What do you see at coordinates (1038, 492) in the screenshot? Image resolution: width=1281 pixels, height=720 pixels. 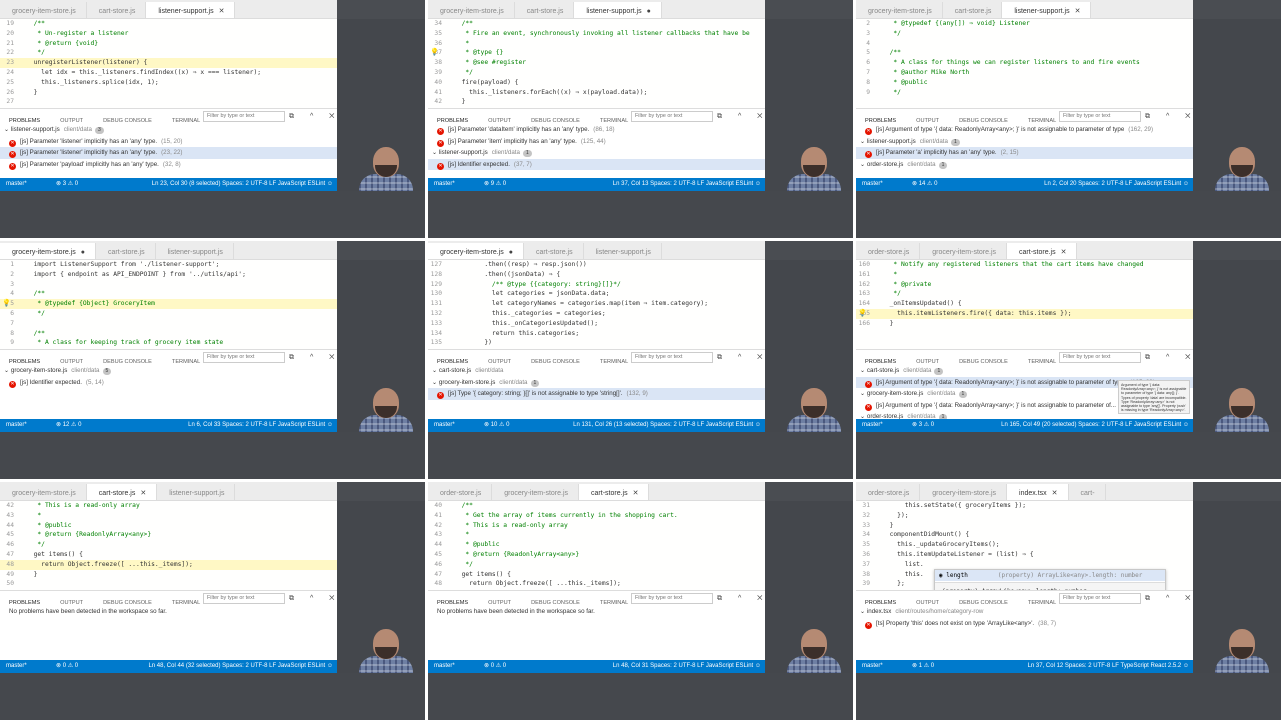 I see `editor-tab: index.tsx ✕` at bounding box center [1038, 492].